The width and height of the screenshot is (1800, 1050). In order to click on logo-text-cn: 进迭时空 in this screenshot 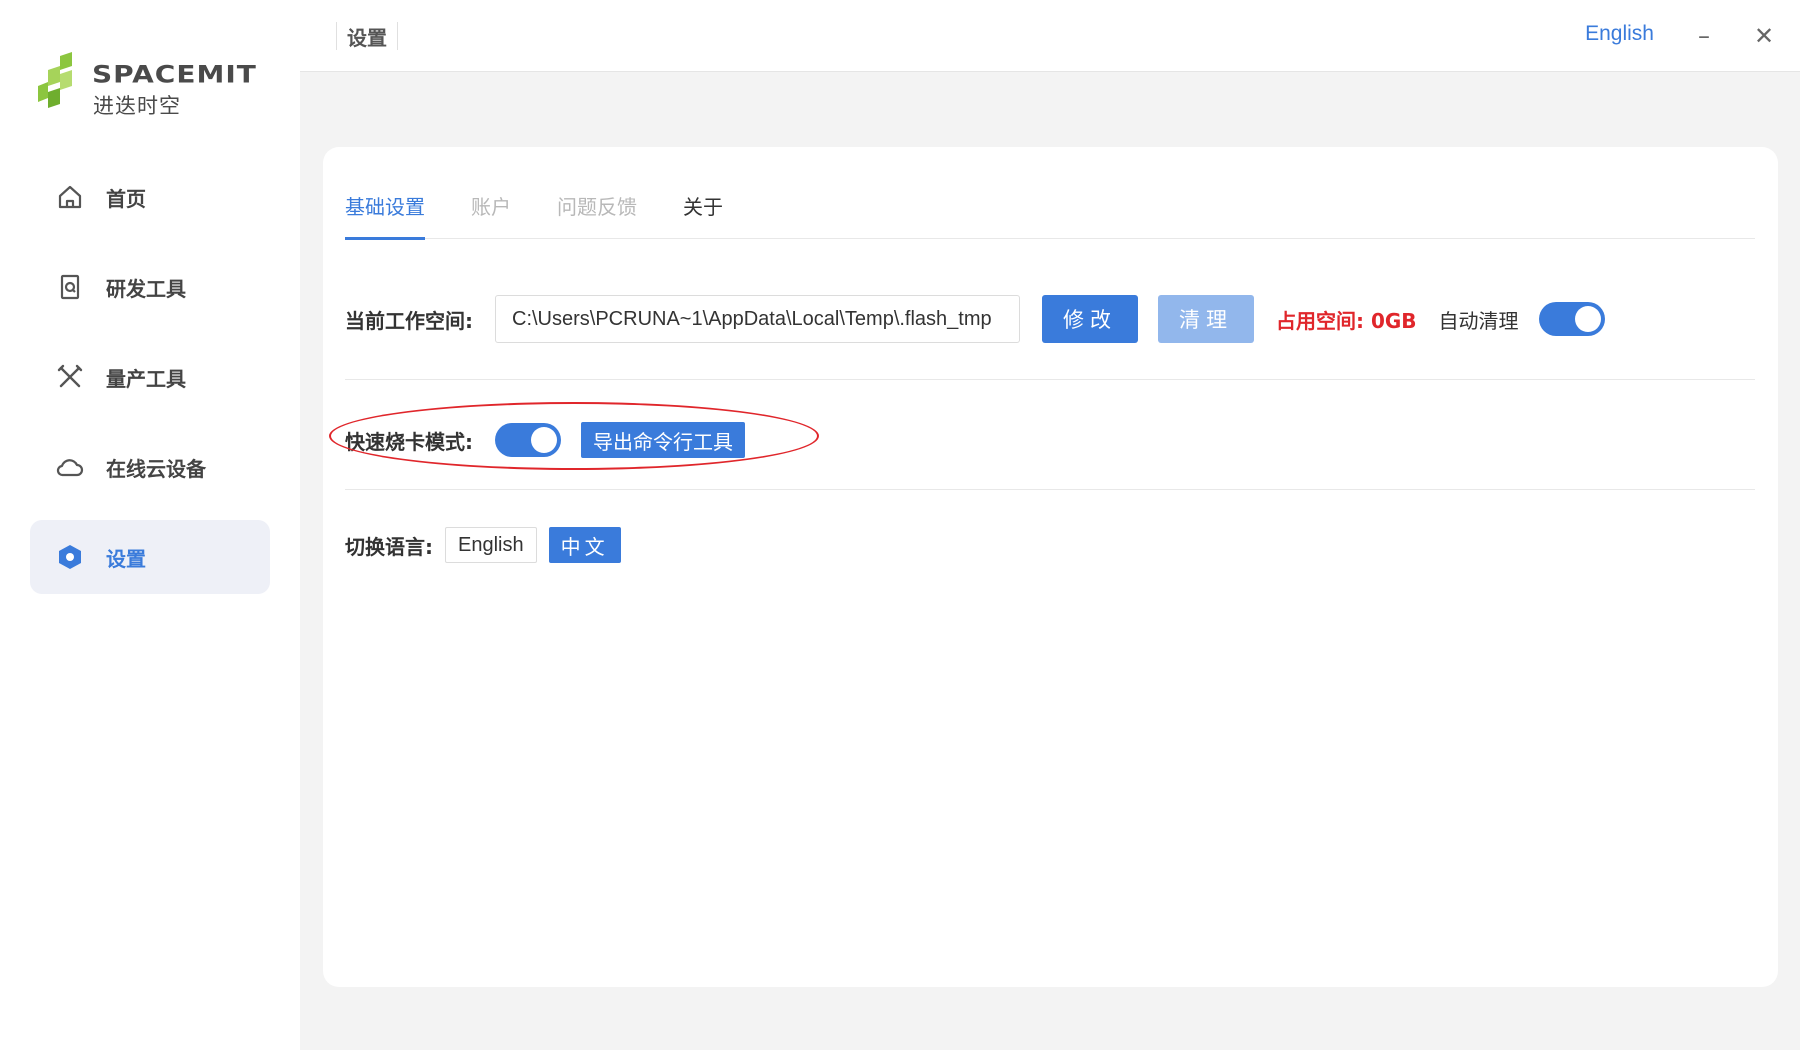, I will do `click(137, 106)`.